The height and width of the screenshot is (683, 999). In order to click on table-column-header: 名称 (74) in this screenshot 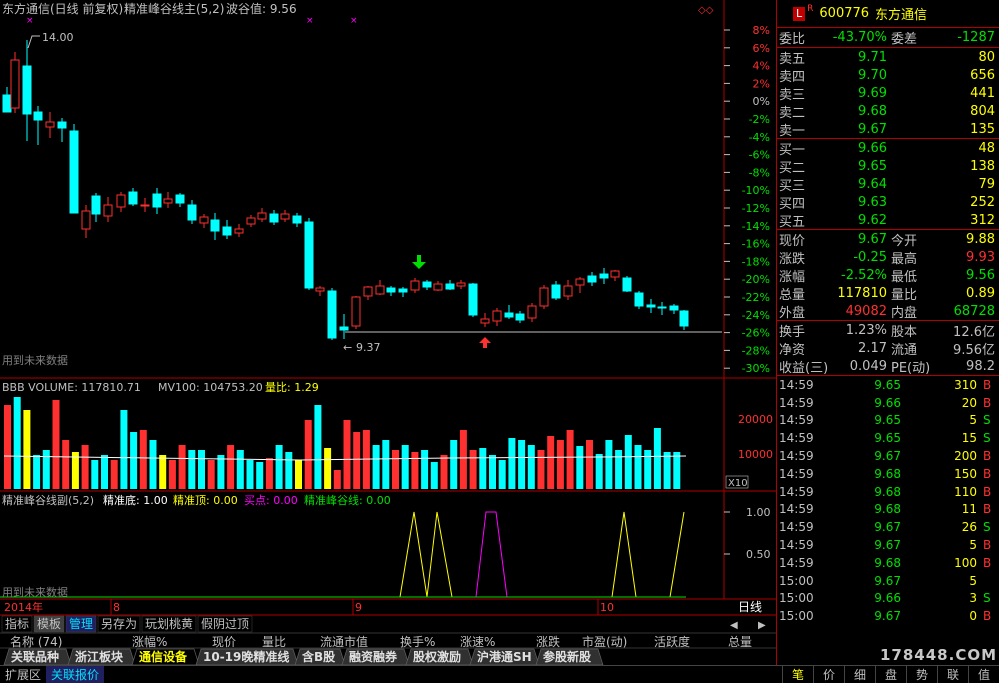, I will do `click(36, 641)`.